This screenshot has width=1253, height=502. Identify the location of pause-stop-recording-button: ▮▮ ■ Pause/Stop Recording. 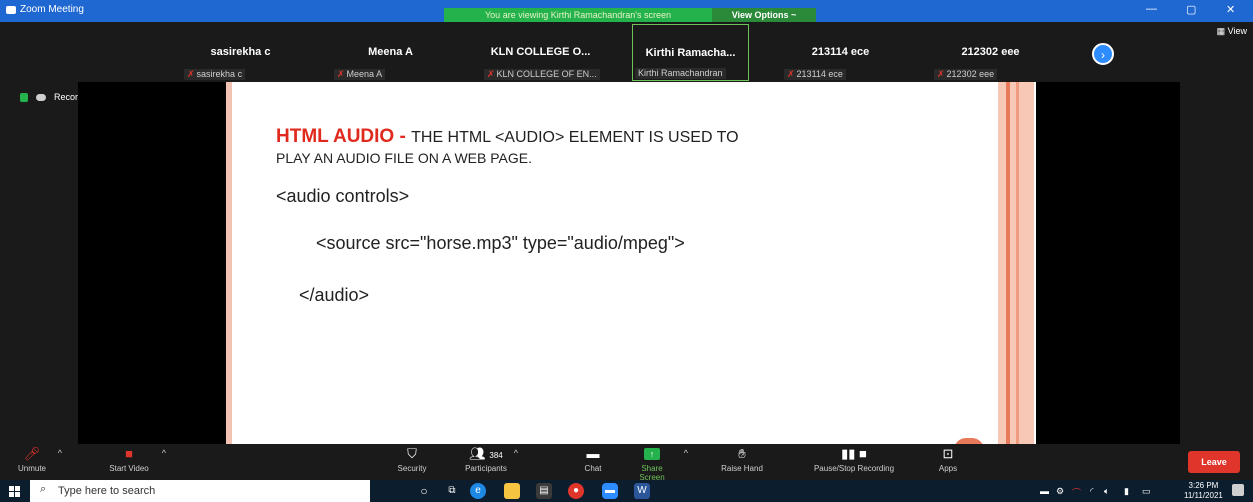
(854, 459).